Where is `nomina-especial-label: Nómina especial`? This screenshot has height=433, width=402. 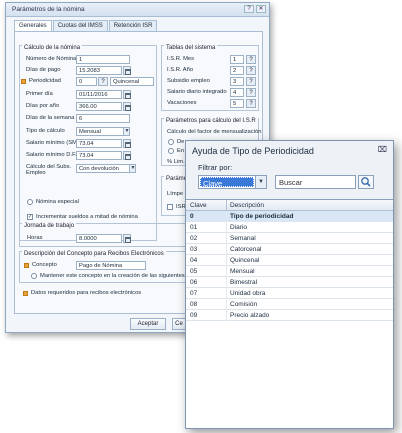 nomina-especial-label: Nómina especial is located at coordinates (57, 202).